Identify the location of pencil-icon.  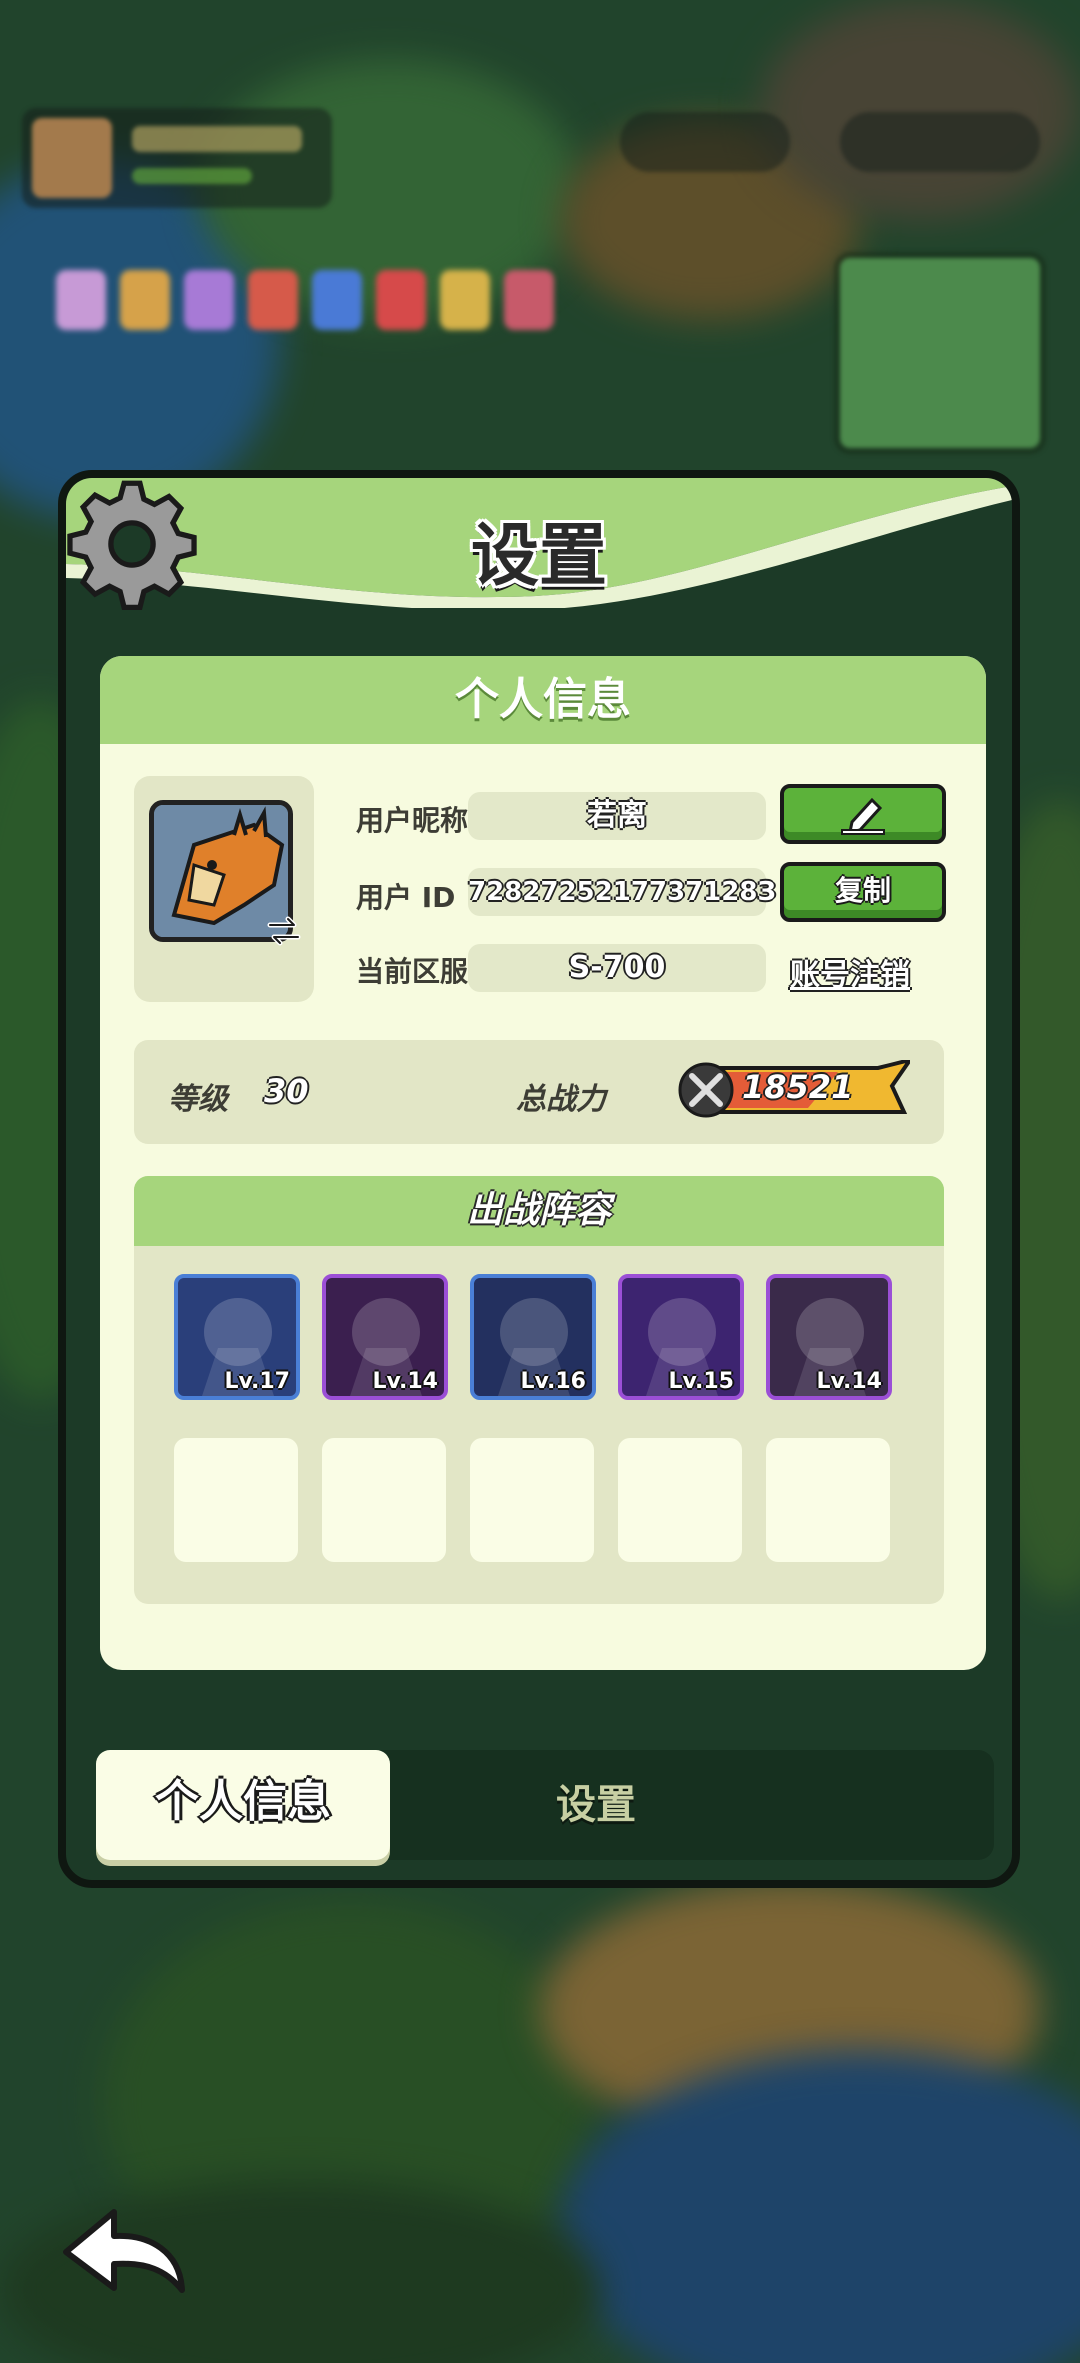
(863, 816).